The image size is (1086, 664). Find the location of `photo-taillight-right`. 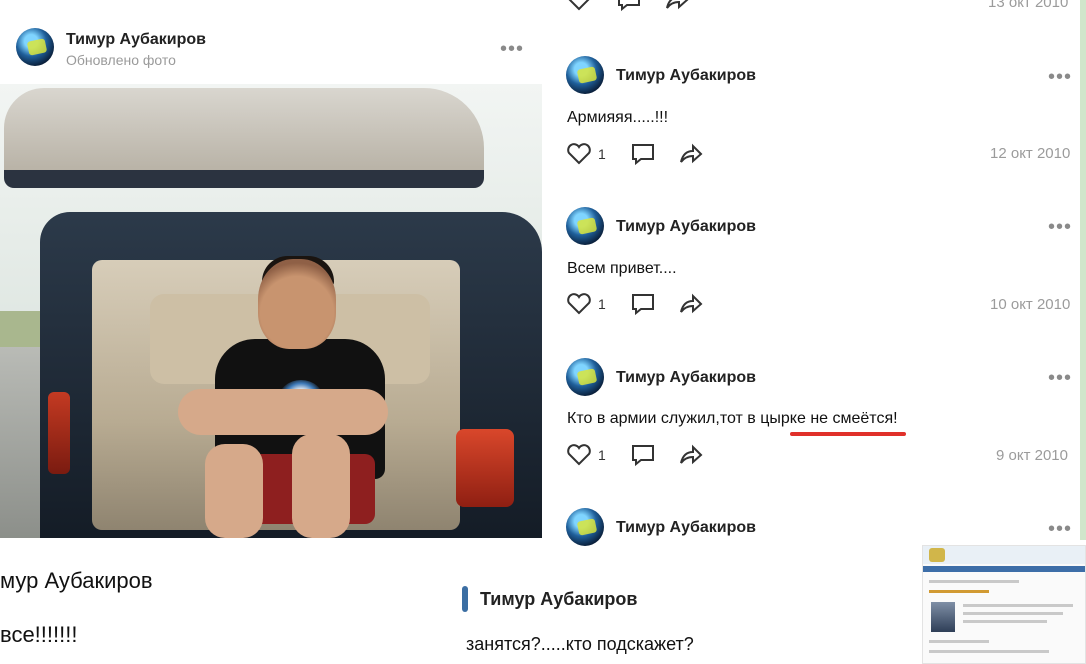

photo-taillight-right is located at coordinates (485, 468).